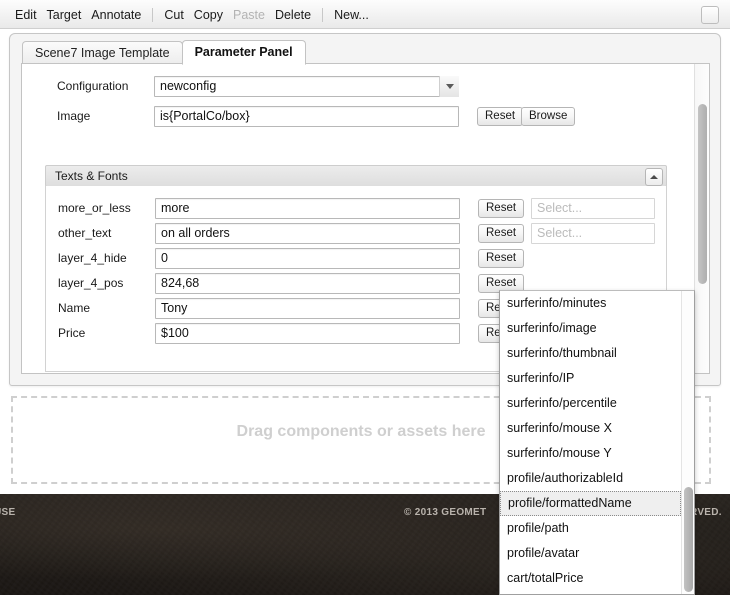 The width and height of the screenshot is (730, 595). Describe the element at coordinates (173, 15) in the screenshot. I see `menu-item-cut: Cut` at that location.